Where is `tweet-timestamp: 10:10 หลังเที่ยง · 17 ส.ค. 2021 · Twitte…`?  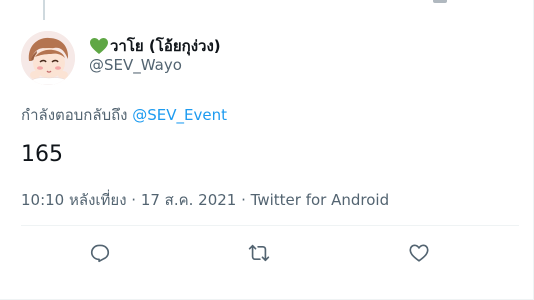
tweet-timestamp: 10:10 หลังเที่ยง · 17 ส.ค. 2021 · Twitte… is located at coordinates (205, 200).